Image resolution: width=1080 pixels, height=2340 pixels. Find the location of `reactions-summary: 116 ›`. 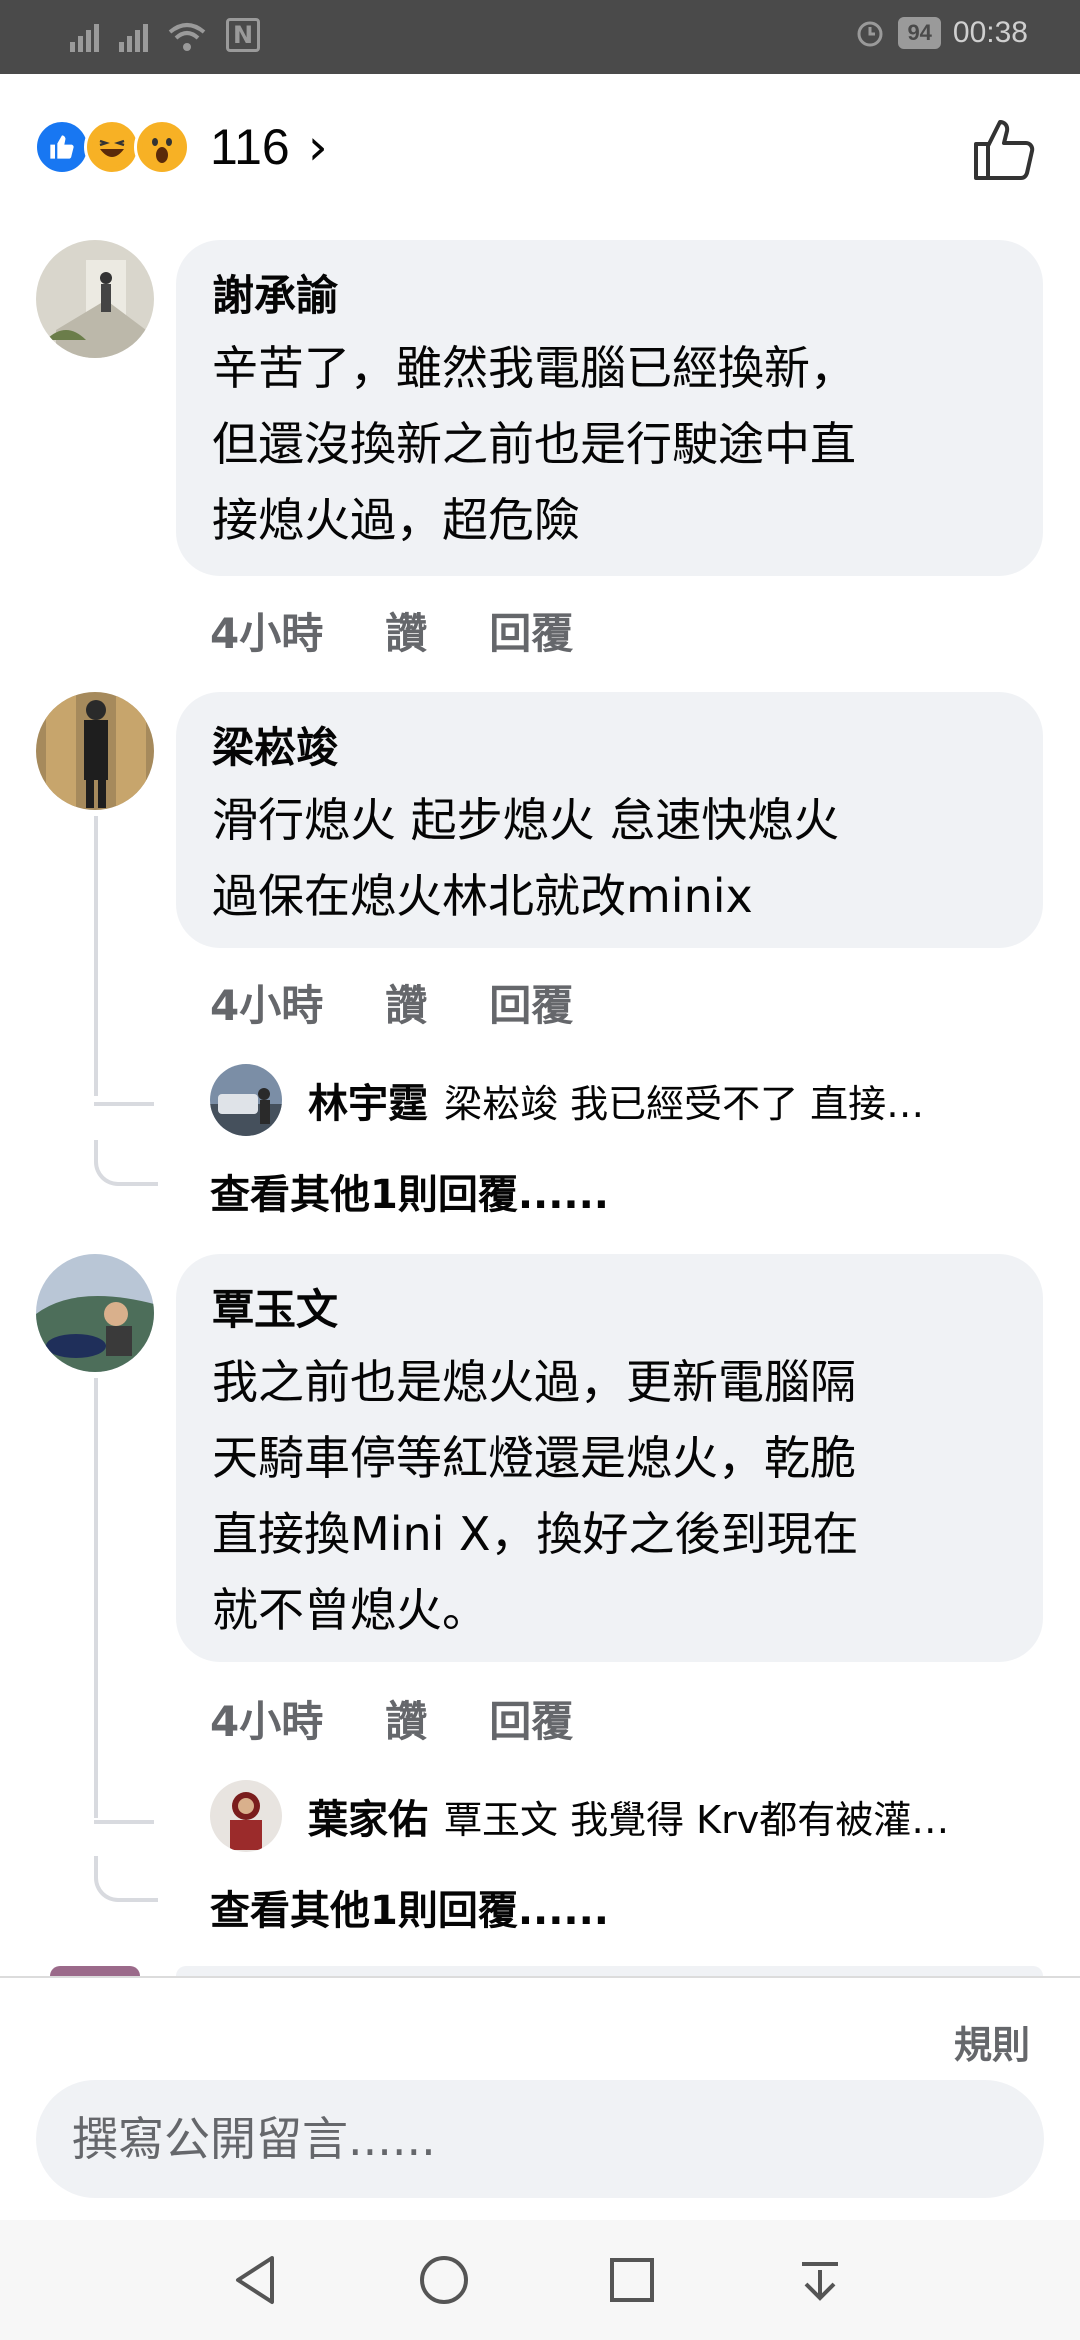

reactions-summary: 116 › is located at coordinates (181, 147).